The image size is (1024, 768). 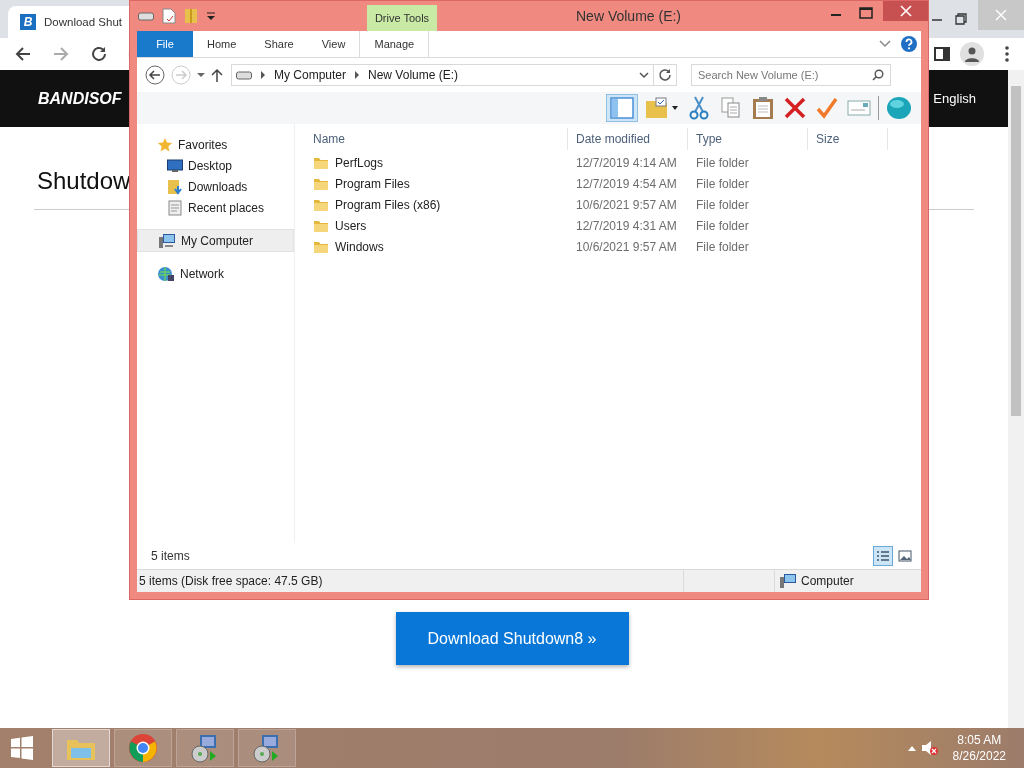 I want to click on date-cell-text: 12/7/2019 4:54 AM, so click(x=626, y=183).